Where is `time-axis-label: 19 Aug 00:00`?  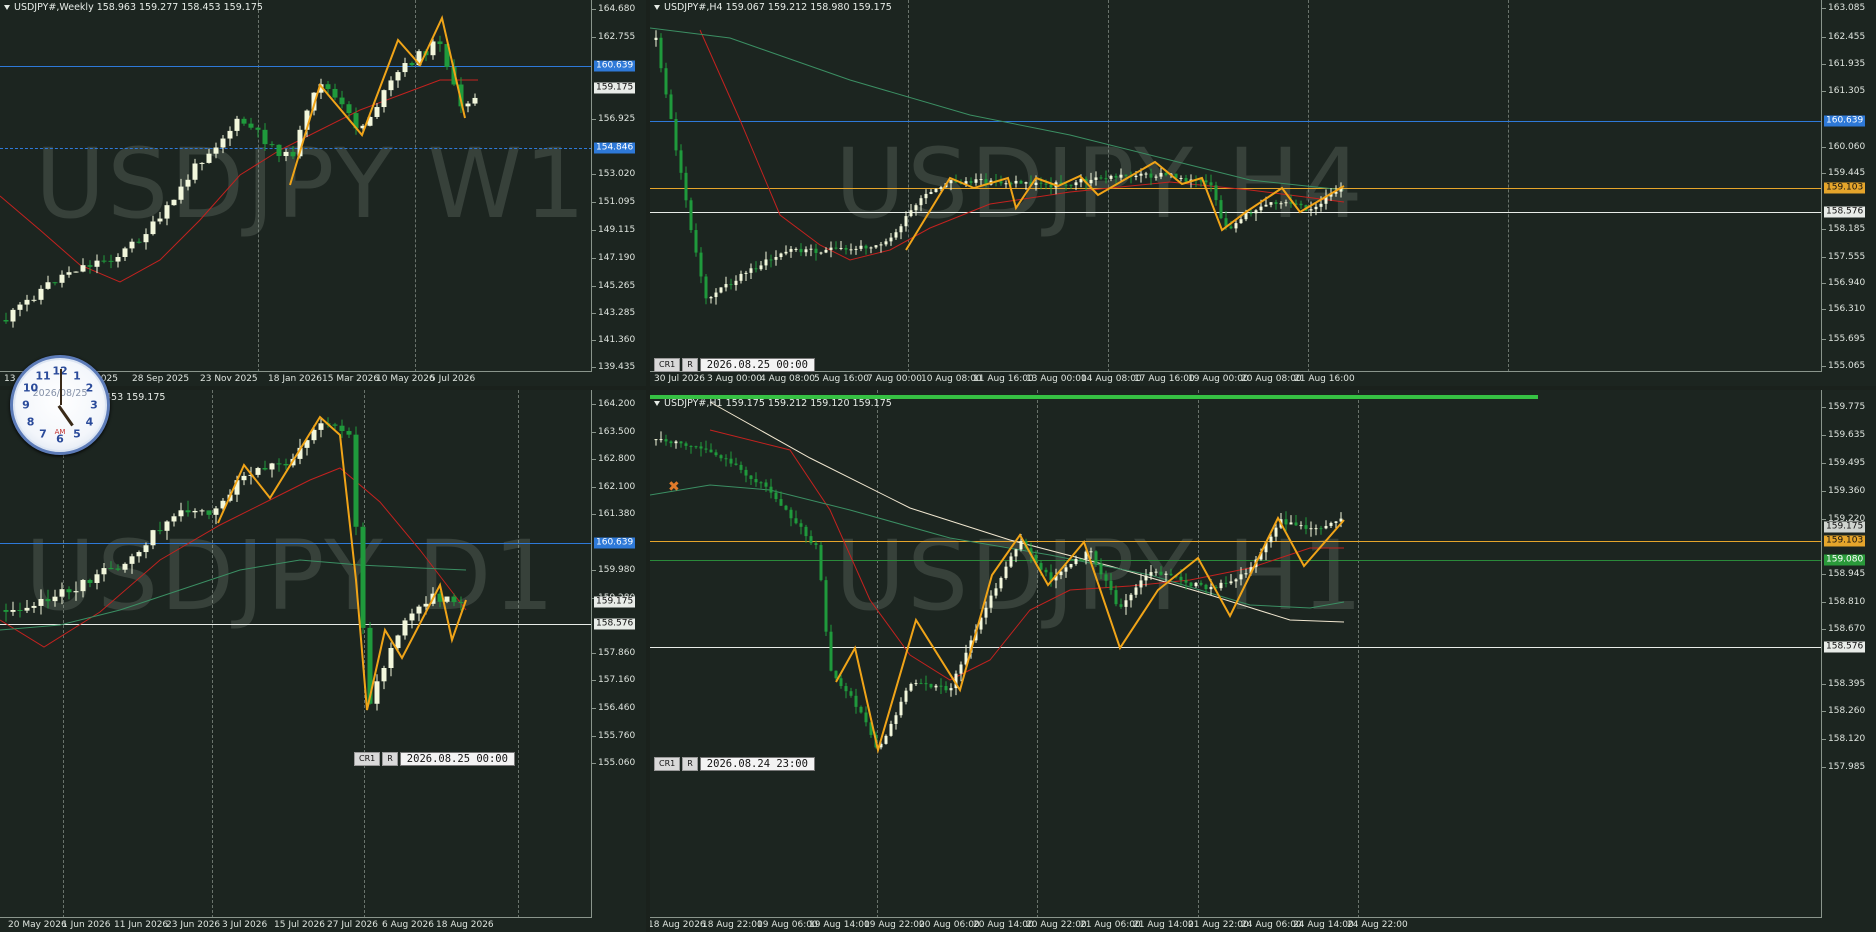 time-axis-label: 19 Aug 00:00 is located at coordinates (1218, 379).